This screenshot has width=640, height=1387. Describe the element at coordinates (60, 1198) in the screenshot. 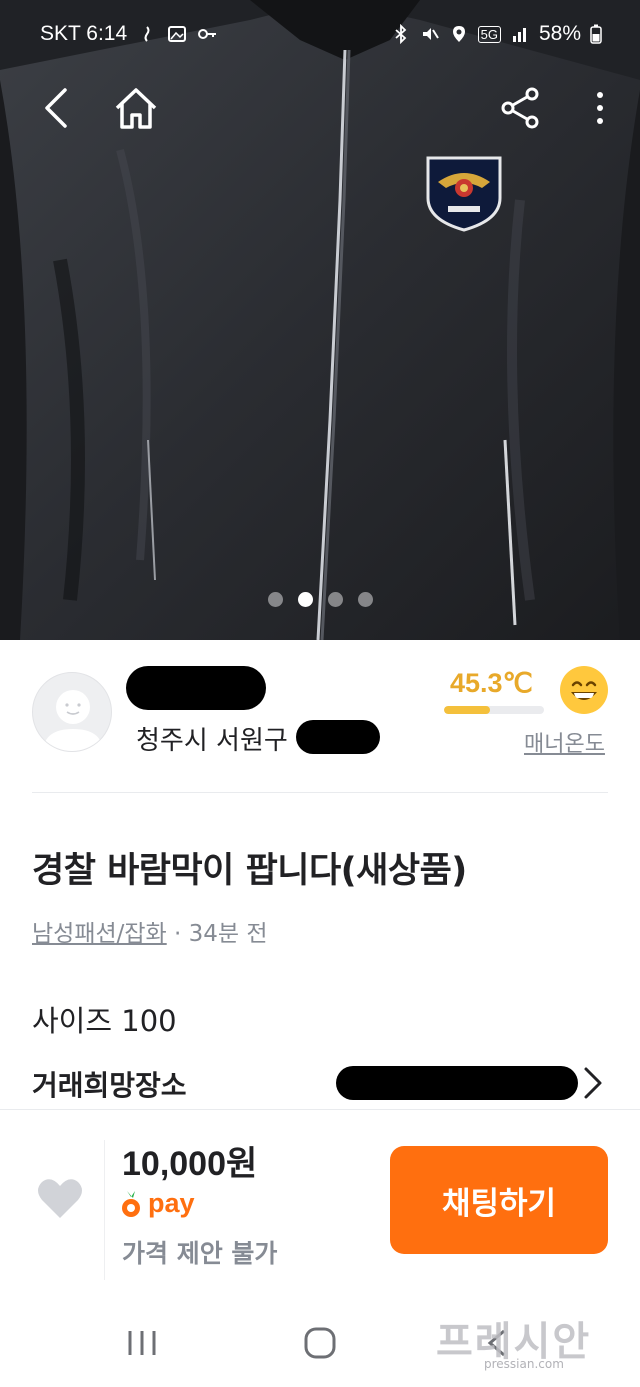

I see `heart-icon` at that location.